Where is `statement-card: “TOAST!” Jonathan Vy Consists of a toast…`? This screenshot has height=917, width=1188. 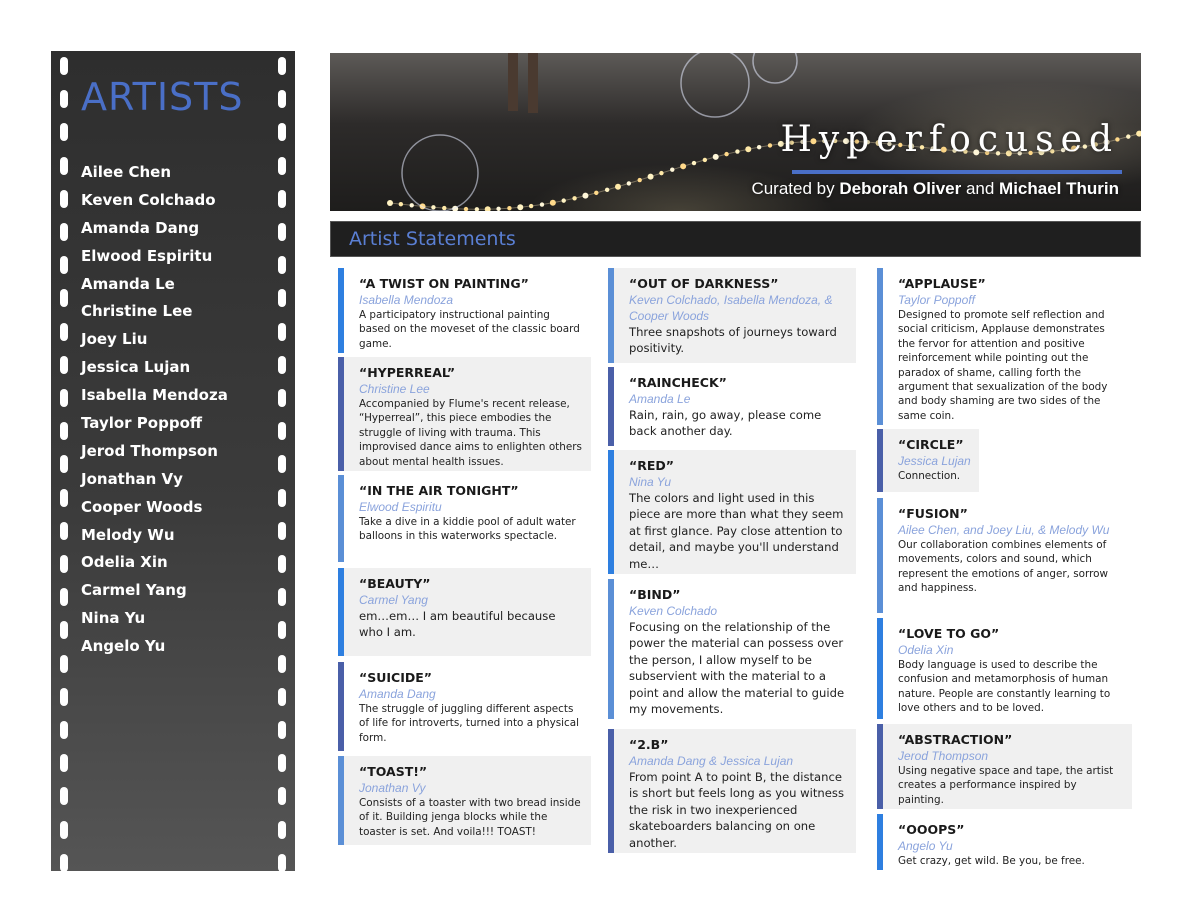 statement-card: “TOAST!” Jonathan Vy Consists of a toast… is located at coordinates (464, 800).